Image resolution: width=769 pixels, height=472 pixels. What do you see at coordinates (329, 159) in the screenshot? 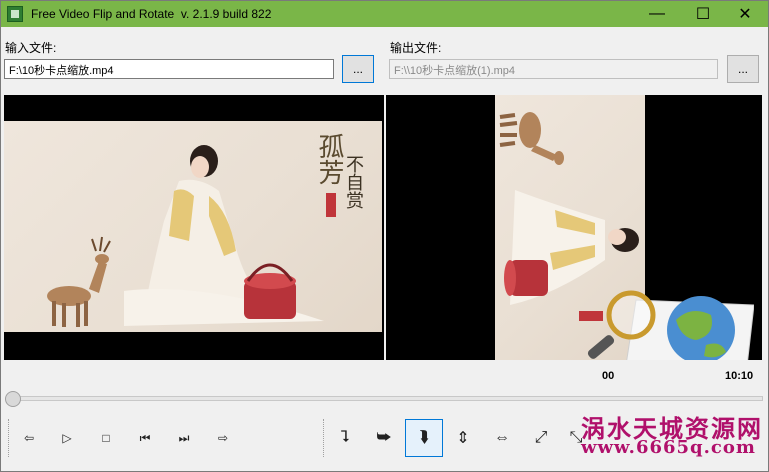
I see `artwork-calligraphy-1: 孤芳` at bounding box center [329, 159].